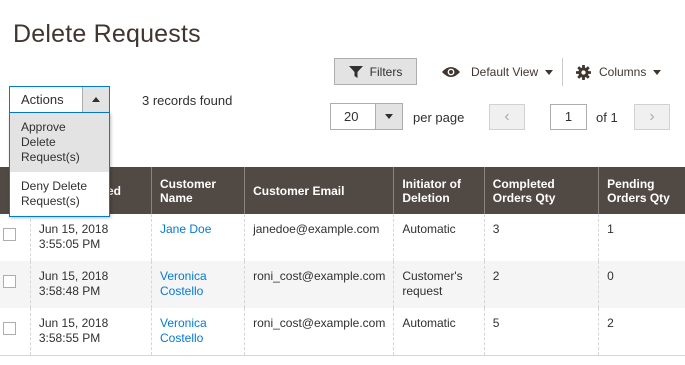 Image resolution: width=685 pixels, height=365 pixels. What do you see at coordinates (355, 71) in the screenshot?
I see `funnel-icon` at bounding box center [355, 71].